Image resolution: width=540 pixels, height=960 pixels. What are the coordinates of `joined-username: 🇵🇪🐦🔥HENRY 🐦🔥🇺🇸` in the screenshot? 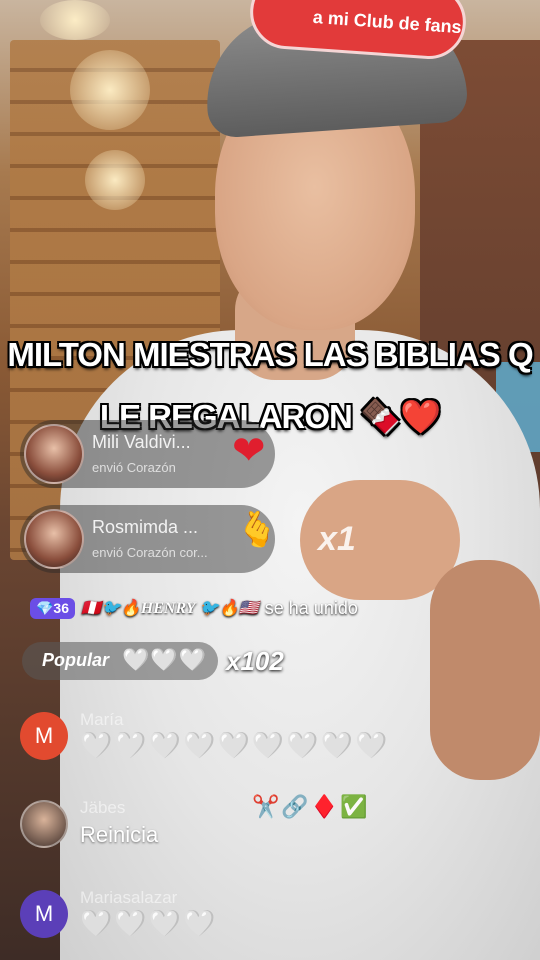 It's located at (170, 608).